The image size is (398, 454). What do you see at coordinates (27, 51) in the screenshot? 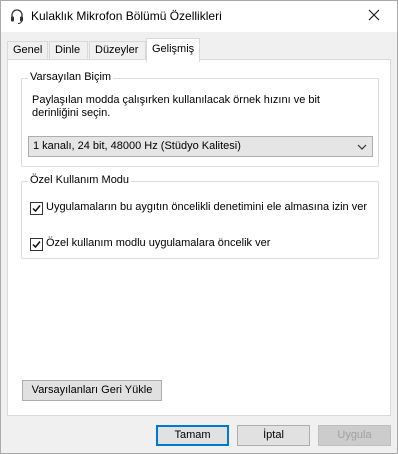
I see `tab-general: Genel` at bounding box center [27, 51].